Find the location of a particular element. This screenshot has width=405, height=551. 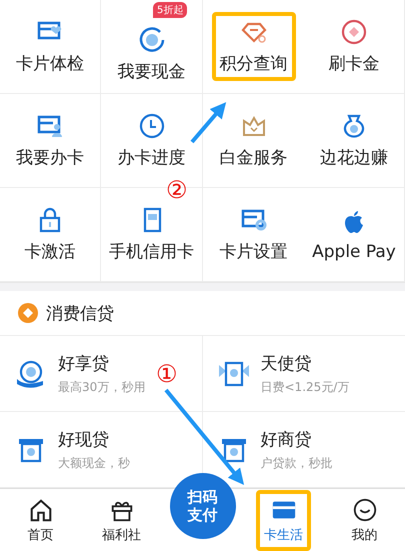

diamond-badge-icon is located at coordinates (28, 313).